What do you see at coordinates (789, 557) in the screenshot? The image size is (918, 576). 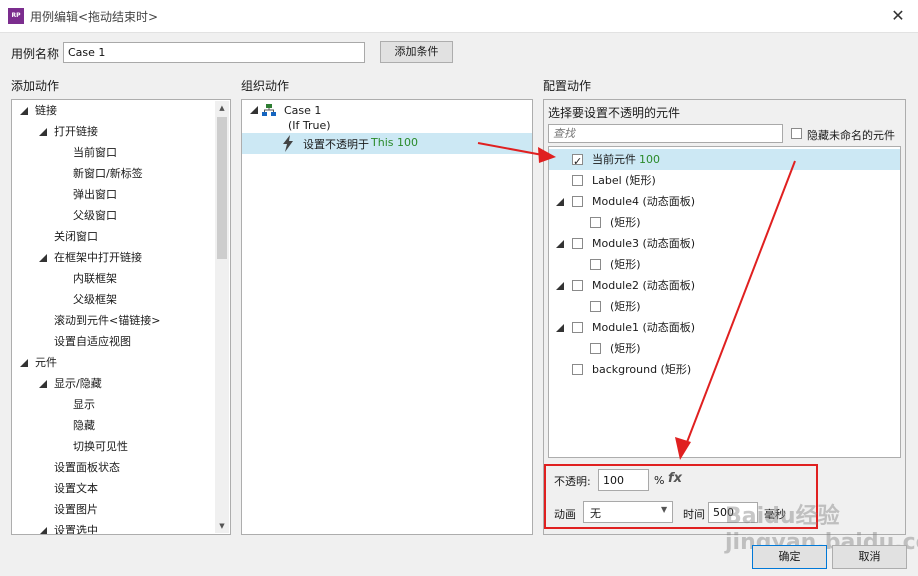 I see `ok-button: 确定` at bounding box center [789, 557].